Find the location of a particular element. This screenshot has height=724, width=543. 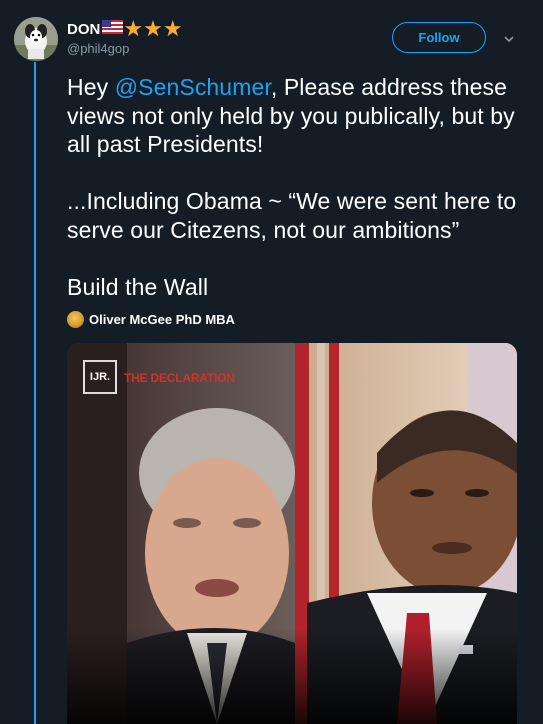

display-name: DON is located at coordinates (83, 29).